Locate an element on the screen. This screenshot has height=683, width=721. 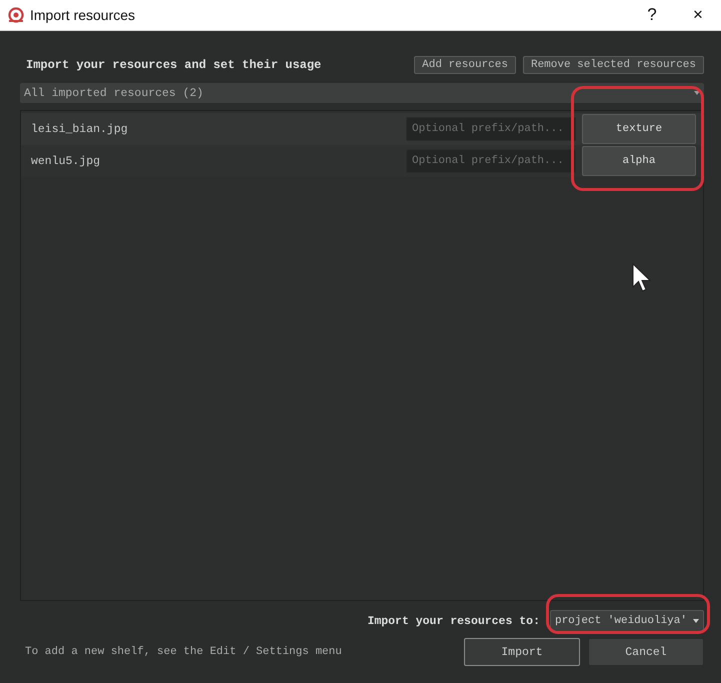
file-name: wenlu5.jpg is located at coordinates (66, 161).